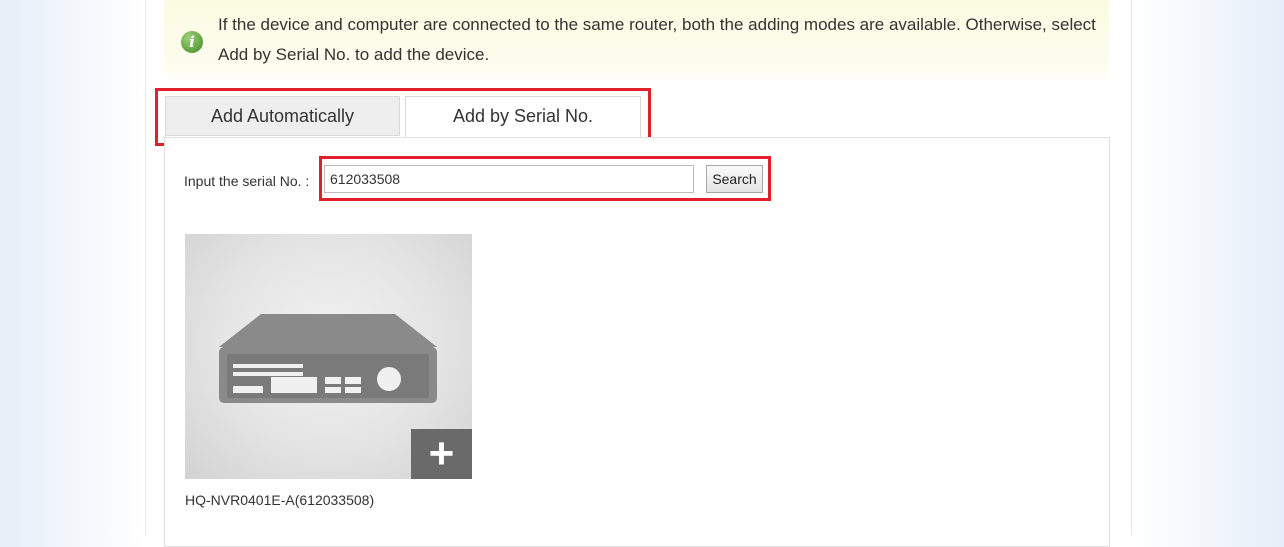 The width and height of the screenshot is (1284, 547). Describe the element at coordinates (247, 181) in the screenshot. I see `serial-input-label: Input the serial No. :` at that location.